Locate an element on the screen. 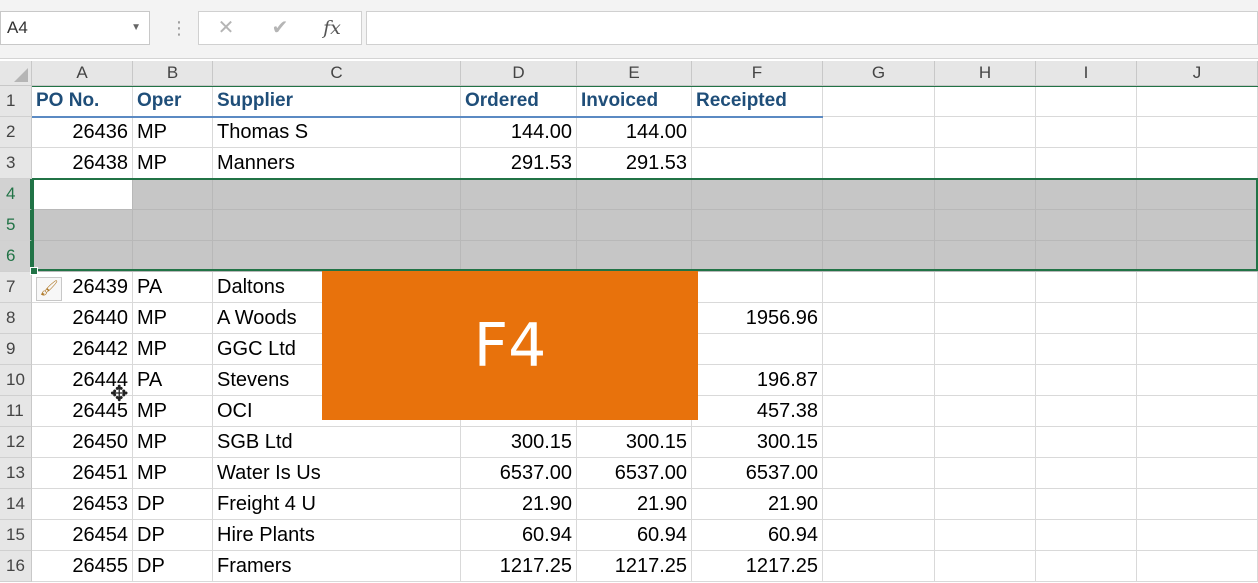 The width and height of the screenshot is (1258, 583). cell-h2 is located at coordinates (985, 132).